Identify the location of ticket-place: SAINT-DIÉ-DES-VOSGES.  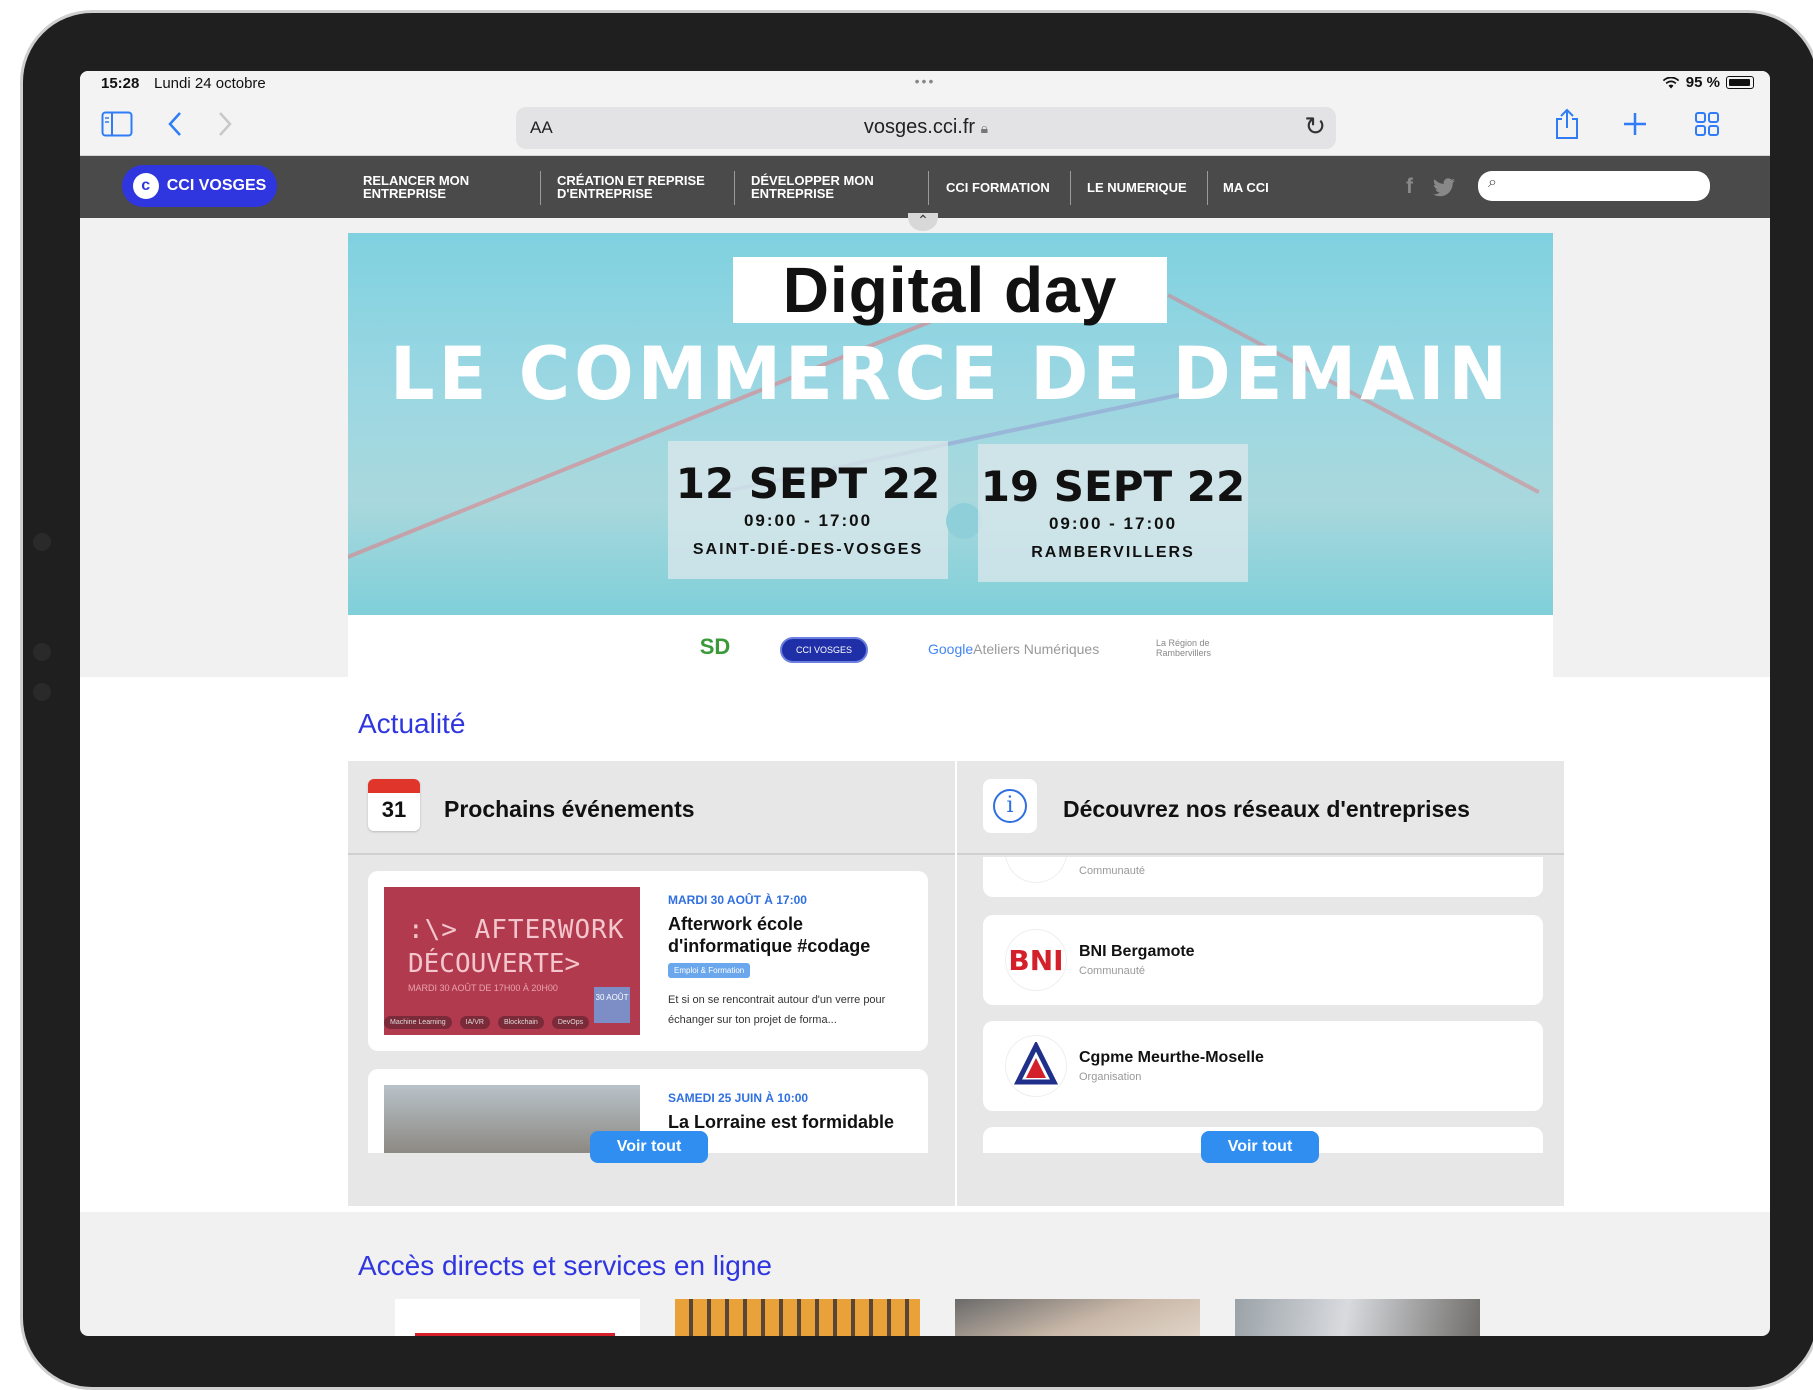
(808, 549).